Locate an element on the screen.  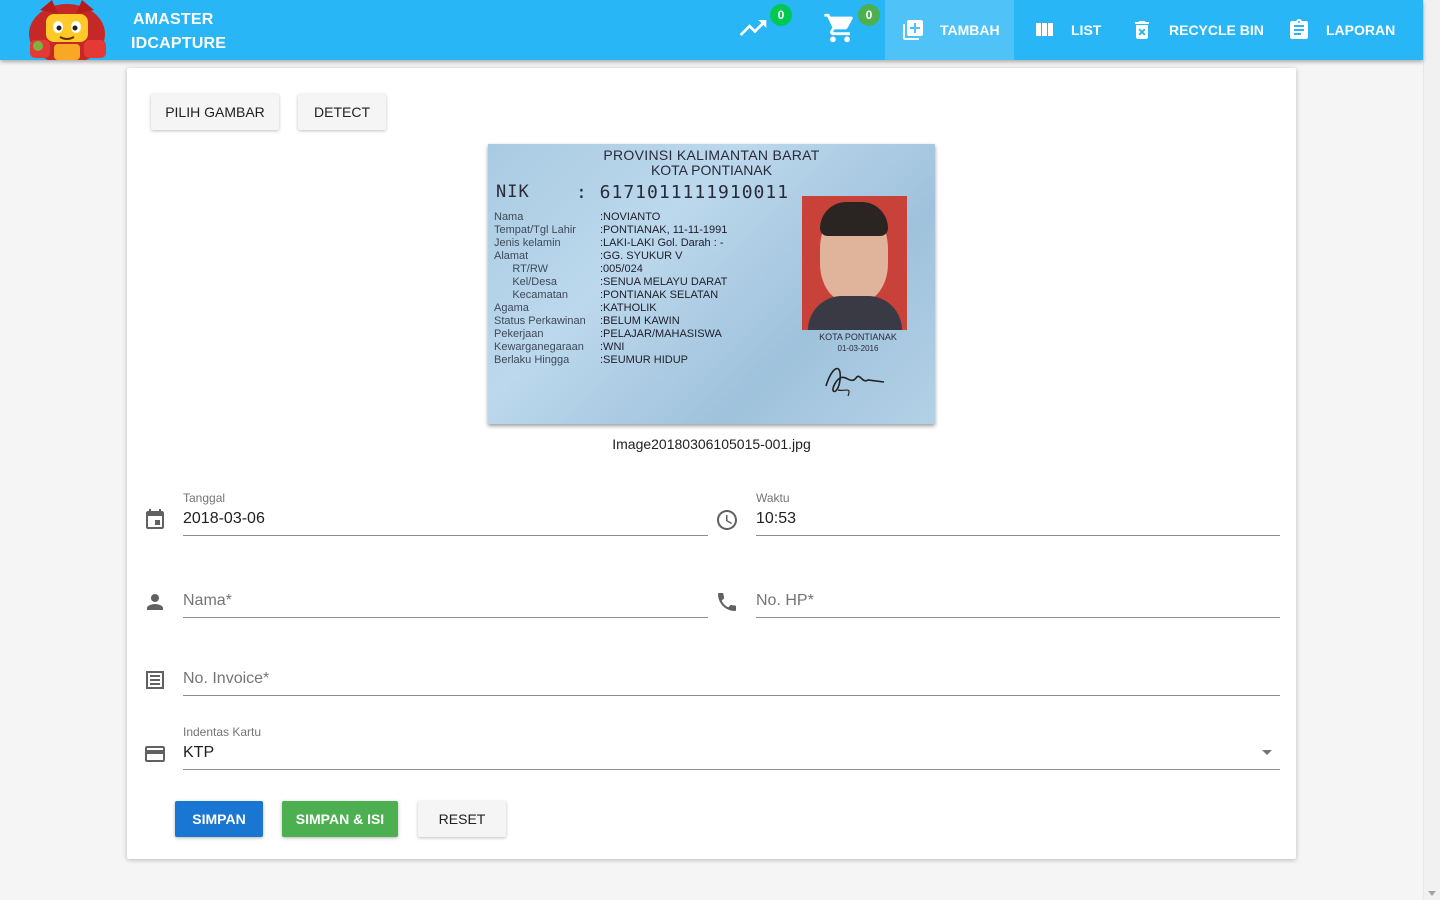
card-row: RT/RW :005/024 is located at coordinates (654, 269).